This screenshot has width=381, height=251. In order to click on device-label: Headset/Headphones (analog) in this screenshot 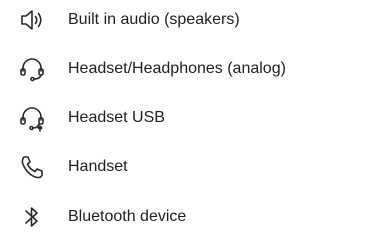, I will do `click(177, 68)`.